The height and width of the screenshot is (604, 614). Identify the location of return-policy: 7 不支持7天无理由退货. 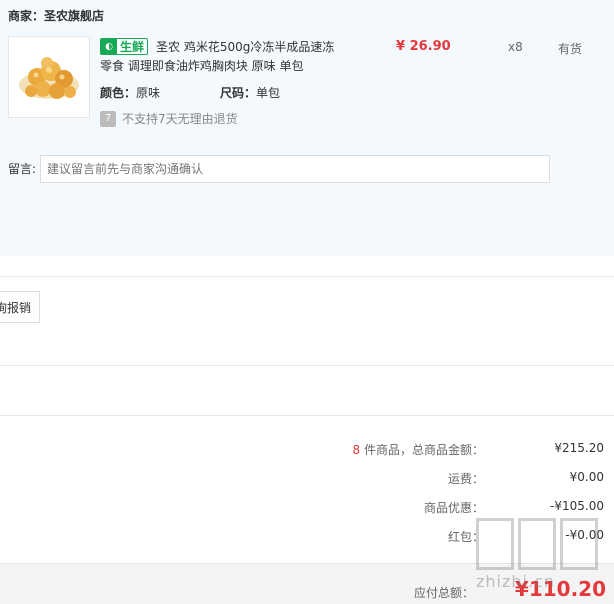
(169, 118).